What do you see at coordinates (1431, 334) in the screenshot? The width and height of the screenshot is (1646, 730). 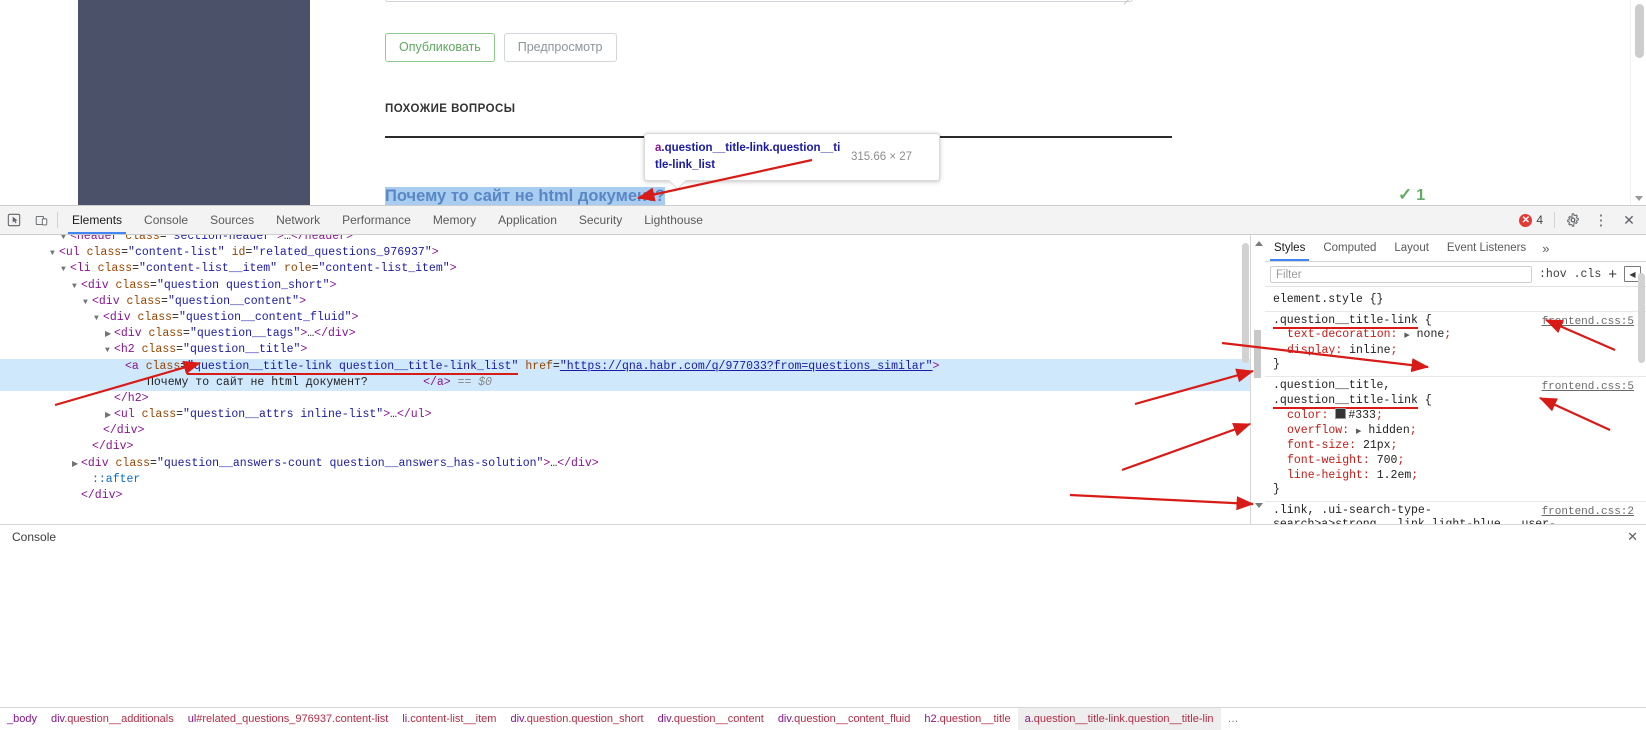 I see `css-property-value: none` at bounding box center [1431, 334].